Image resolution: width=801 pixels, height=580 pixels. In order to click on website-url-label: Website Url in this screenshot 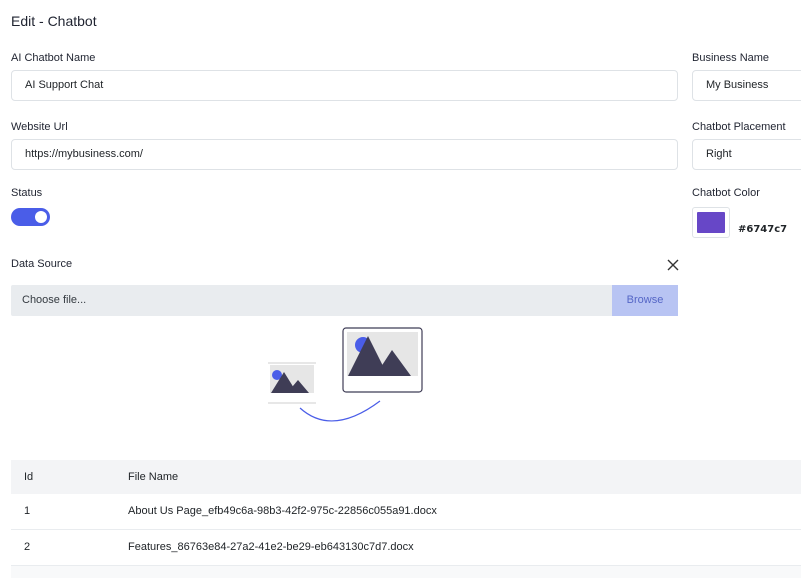, I will do `click(39, 127)`.